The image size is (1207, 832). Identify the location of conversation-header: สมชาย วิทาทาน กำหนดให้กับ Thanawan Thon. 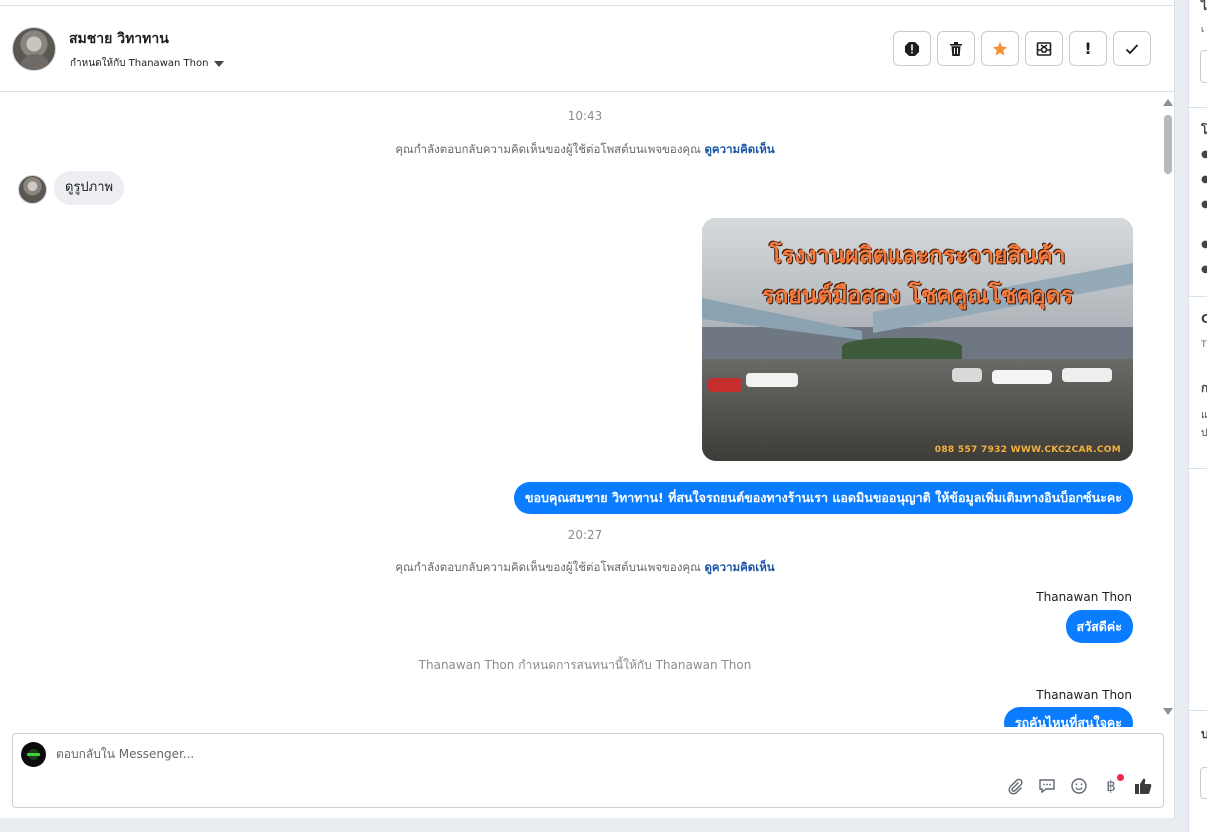
(587, 49).